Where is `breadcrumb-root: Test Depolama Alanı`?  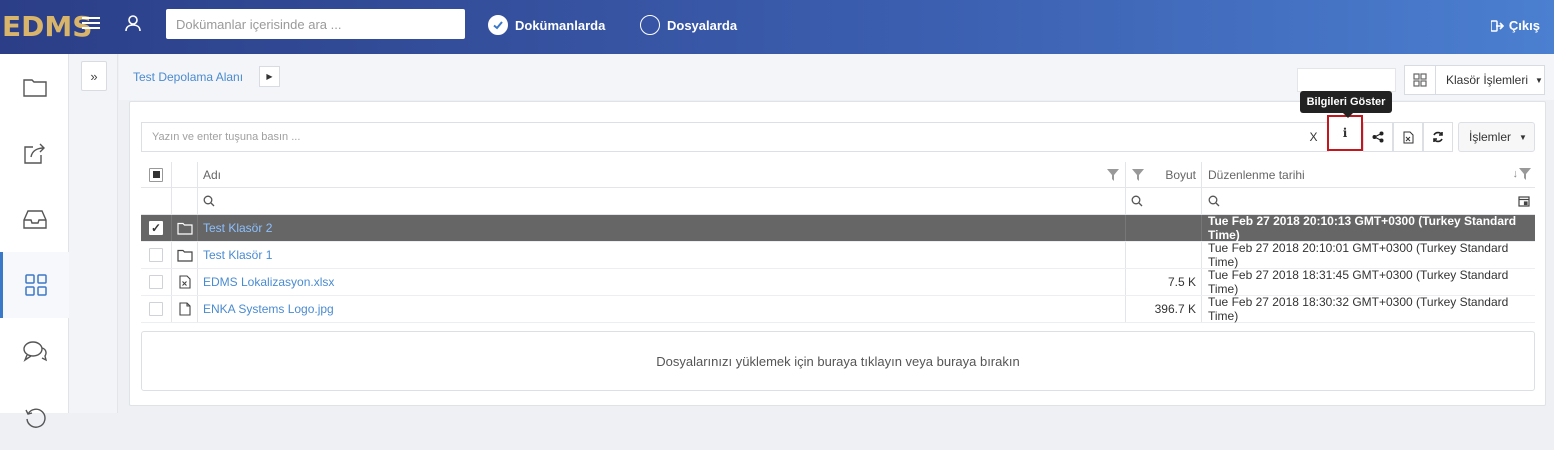 breadcrumb-root: Test Depolama Alanı is located at coordinates (188, 77).